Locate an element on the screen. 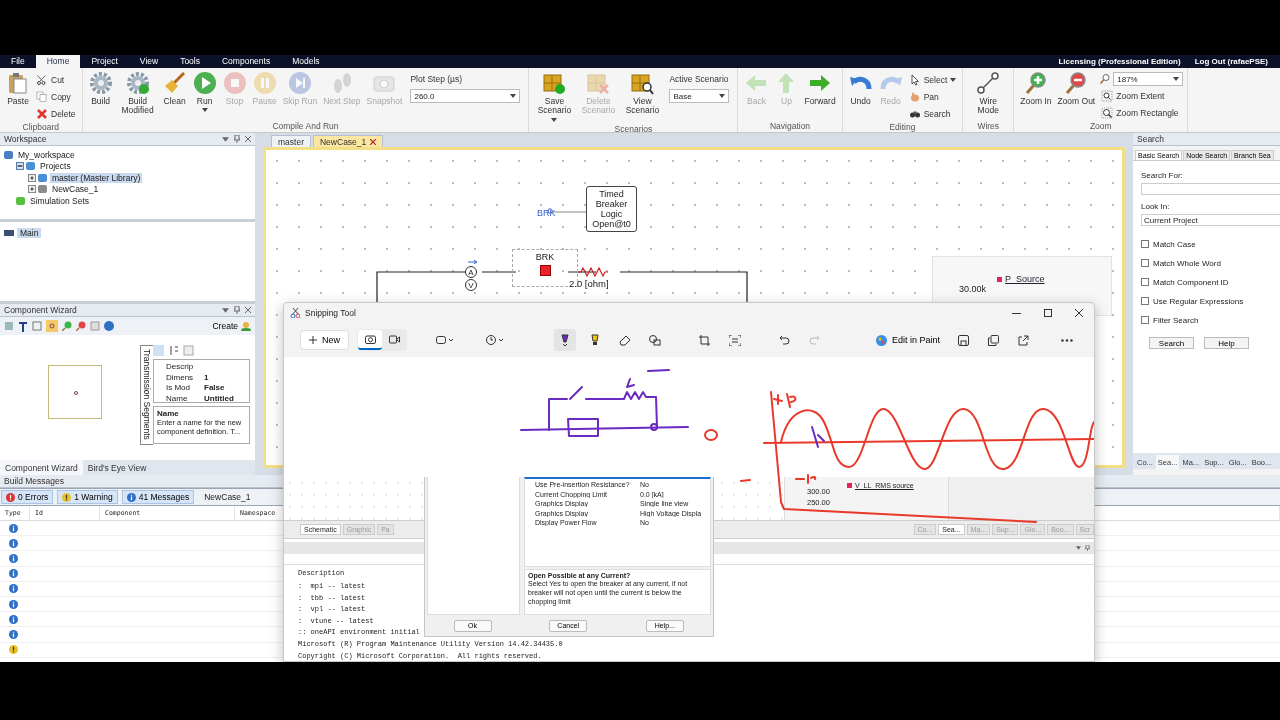 This screenshot has height=720, width=1280. ribbon-button: Build Modified is located at coordinates (137, 93).